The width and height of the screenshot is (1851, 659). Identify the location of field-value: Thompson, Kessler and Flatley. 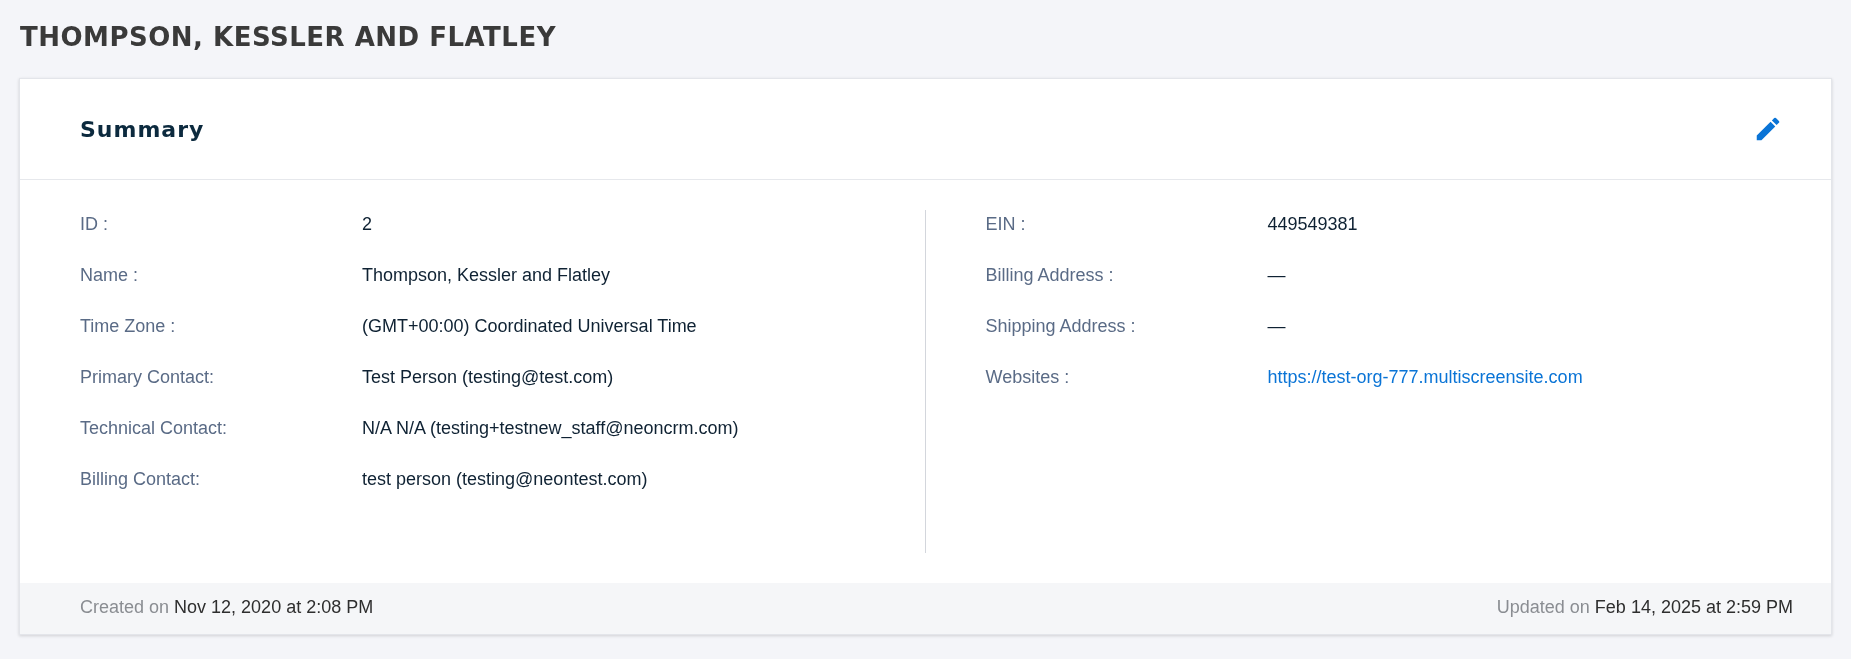
(486, 275).